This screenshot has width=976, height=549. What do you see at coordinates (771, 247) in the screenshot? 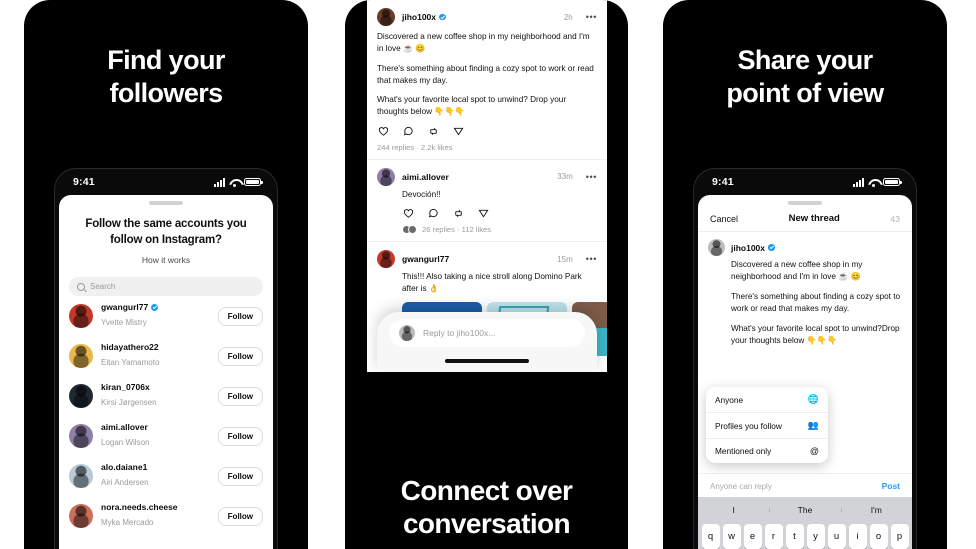
I see `verified-badge-icon` at bounding box center [771, 247].